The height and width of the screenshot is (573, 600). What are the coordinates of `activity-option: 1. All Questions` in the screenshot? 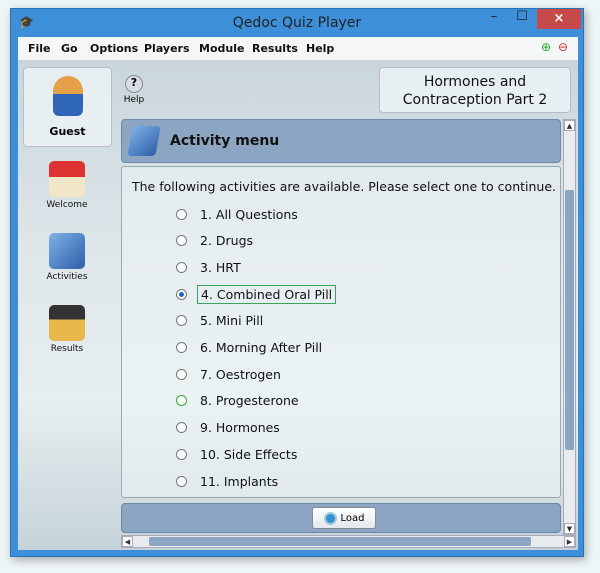 It's located at (238, 214).